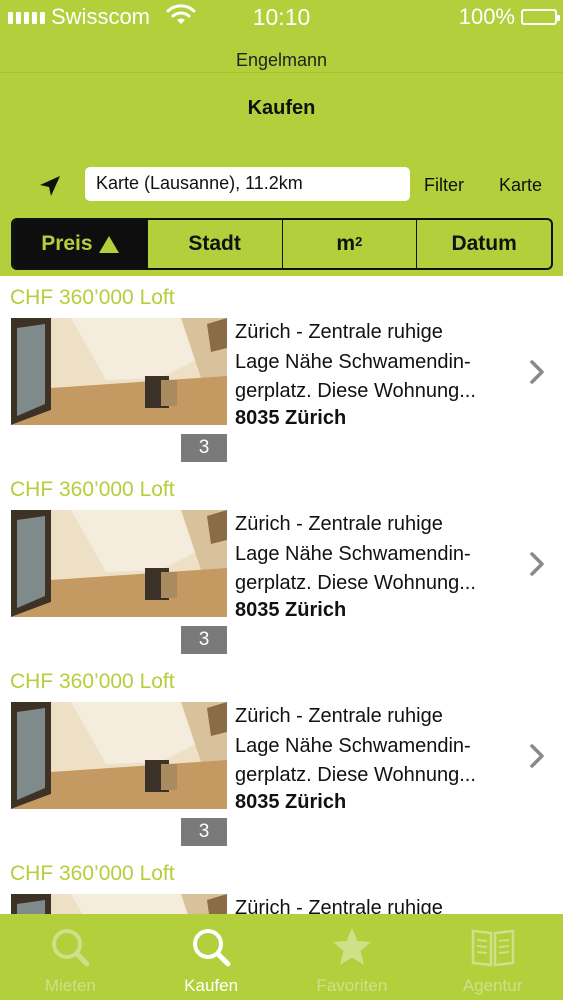 The height and width of the screenshot is (1000, 563). I want to click on sort-area-superscript: 2, so click(359, 241).